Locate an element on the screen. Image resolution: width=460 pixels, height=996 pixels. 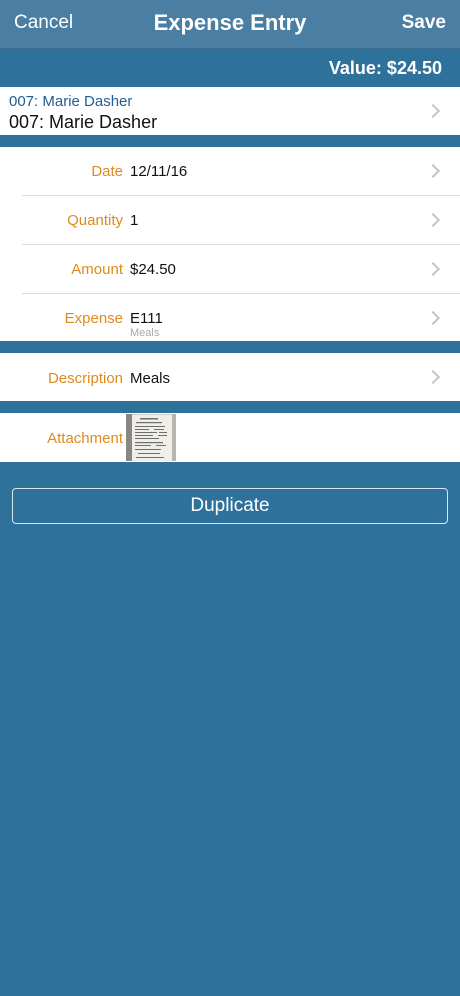
description-row: Description Meals is located at coordinates (230, 377).